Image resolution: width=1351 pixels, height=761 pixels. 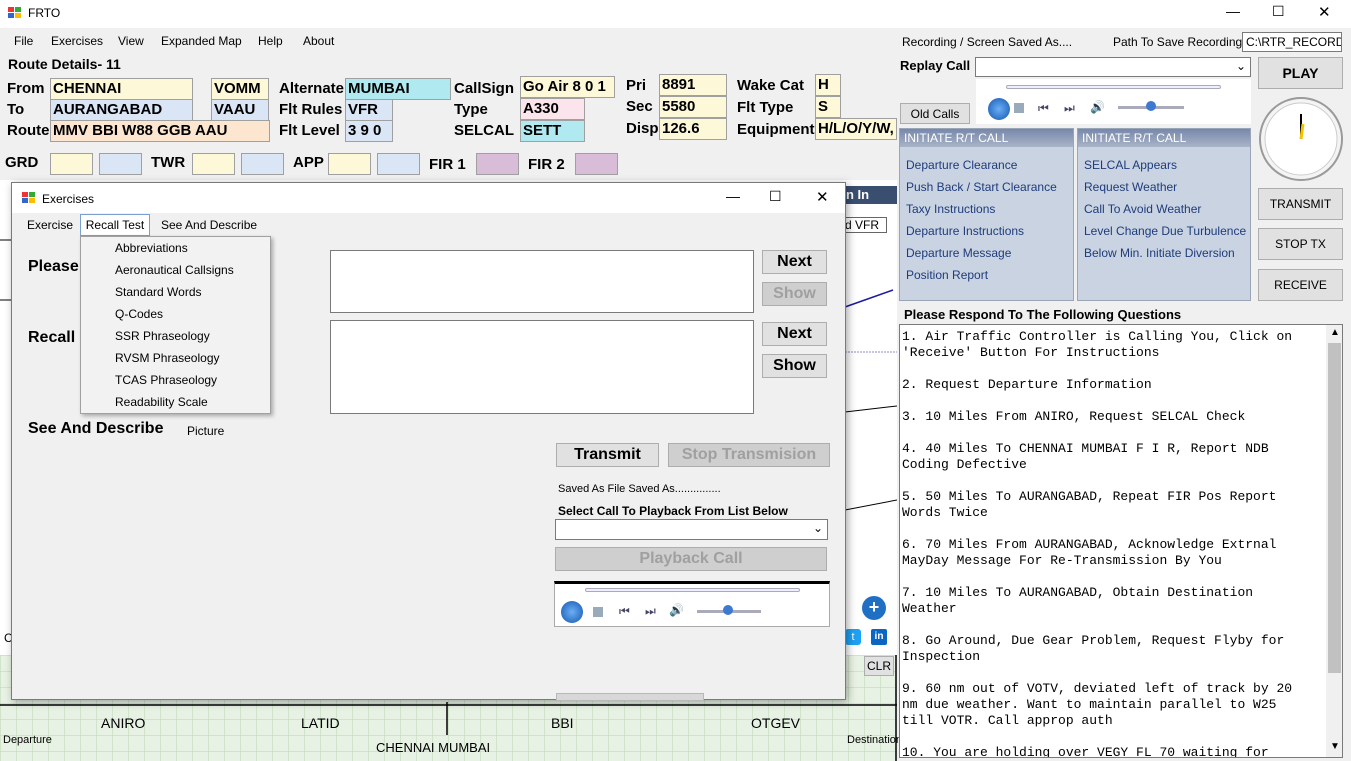 I want to click on menu-item-rvsm-phraseology: RVSM Phraseology, so click(x=167, y=358).